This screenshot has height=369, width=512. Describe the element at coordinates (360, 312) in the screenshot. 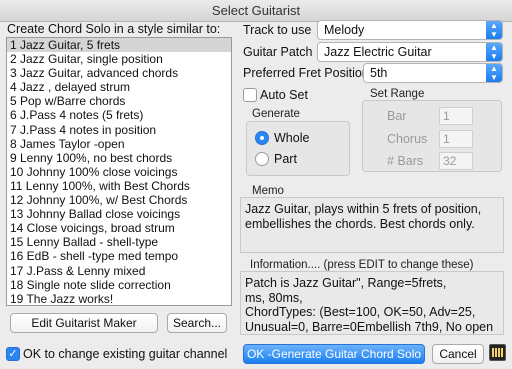

I see `information-line-3: ChordTypes: (Best=100, OK=50, Adv=25,` at that location.